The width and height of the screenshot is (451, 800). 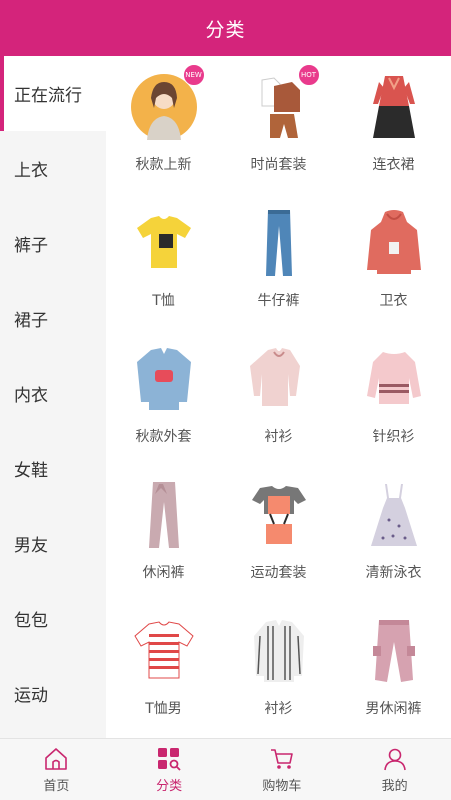 What do you see at coordinates (53, 468) in the screenshot?
I see `sidebar-item-womens-shoes: 女鞋` at bounding box center [53, 468].